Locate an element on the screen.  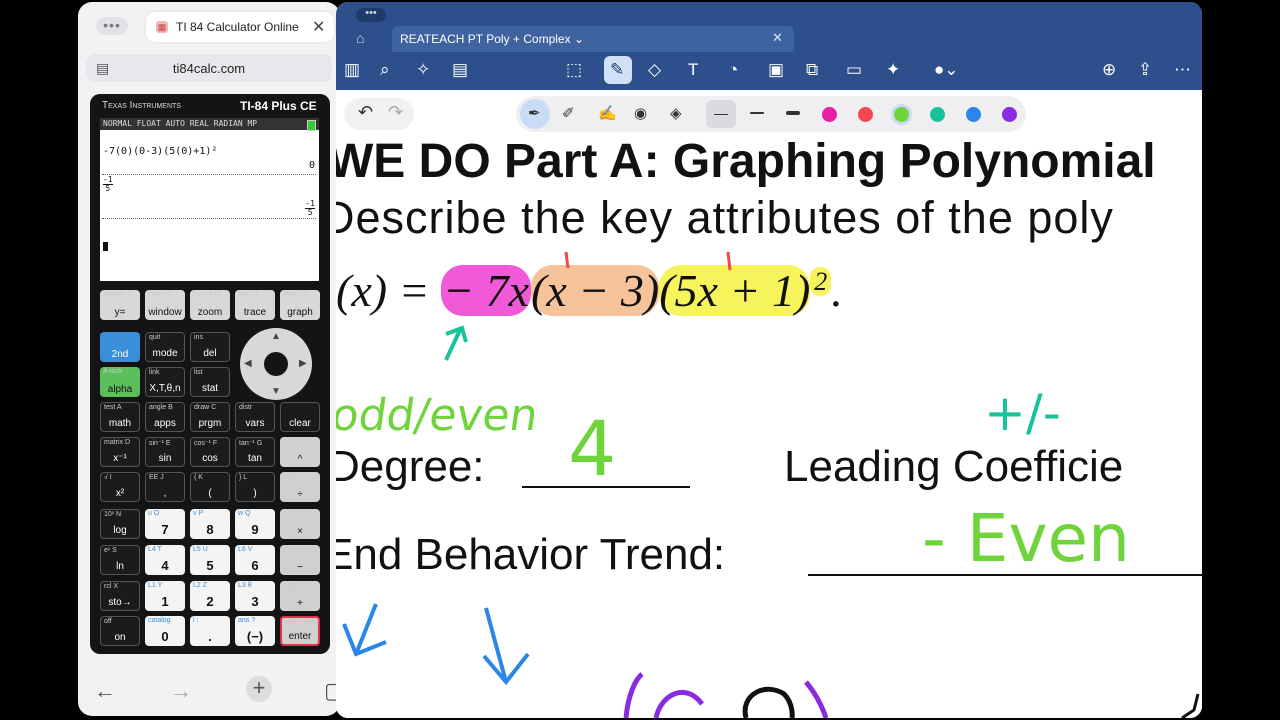
calc-key-: { K ( is located at coordinates (210, 487).